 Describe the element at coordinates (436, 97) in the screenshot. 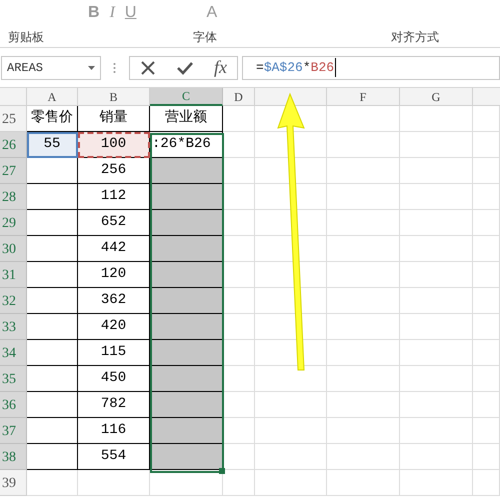

I see `column-header: G` at that location.